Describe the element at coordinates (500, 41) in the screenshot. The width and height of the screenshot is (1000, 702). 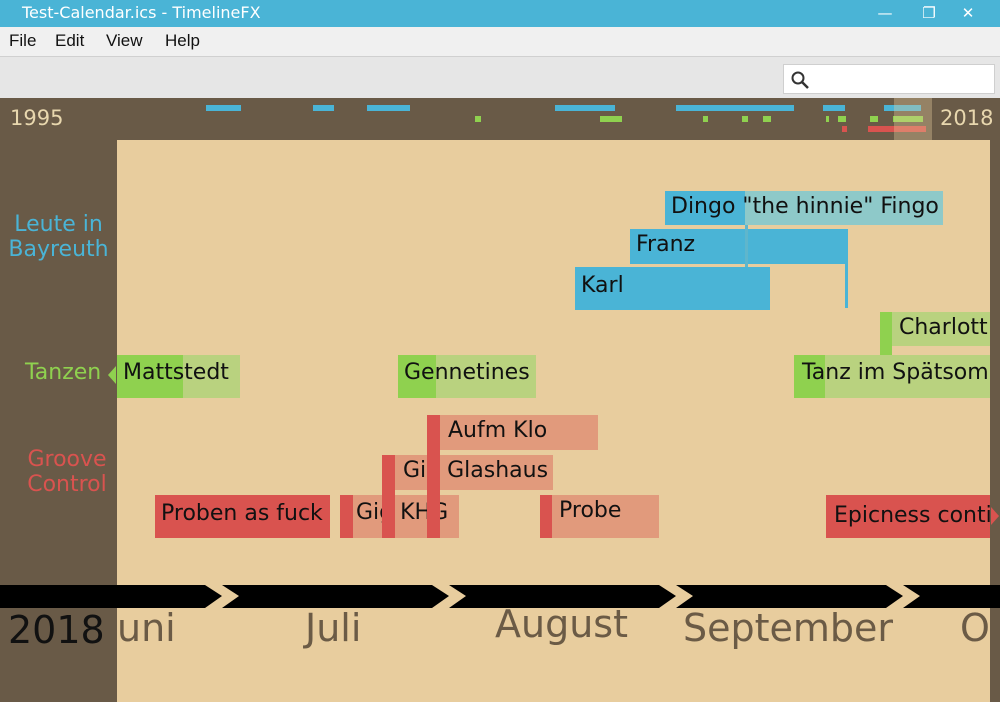
I see `menu-bar: File Edit View Help` at that location.